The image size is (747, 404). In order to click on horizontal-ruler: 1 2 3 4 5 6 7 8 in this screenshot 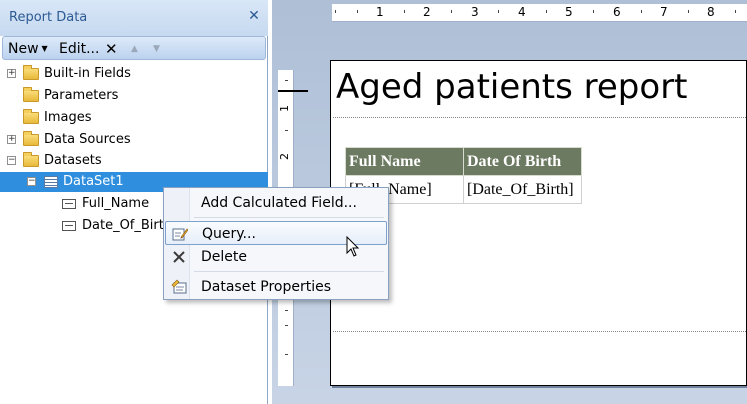, I will do `click(539, 13)`.